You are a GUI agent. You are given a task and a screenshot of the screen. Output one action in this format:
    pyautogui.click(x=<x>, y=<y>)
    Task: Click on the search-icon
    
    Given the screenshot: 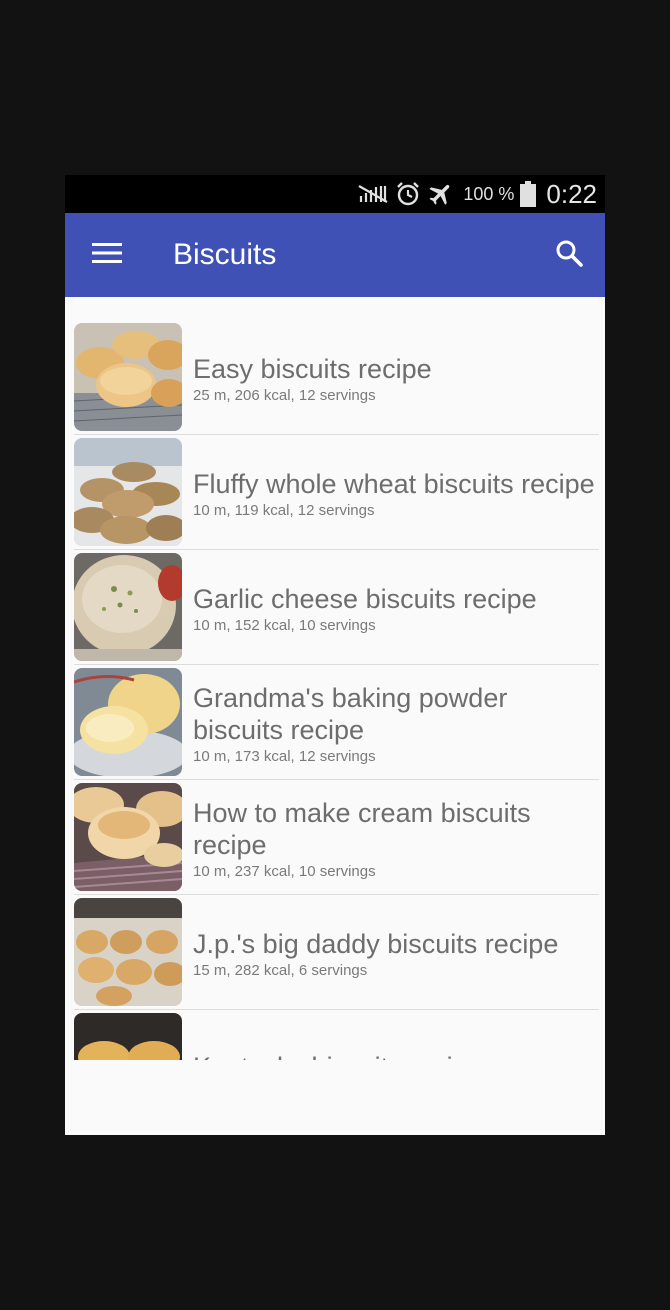 What is the action you would take?
    pyautogui.click(x=569, y=255)
    